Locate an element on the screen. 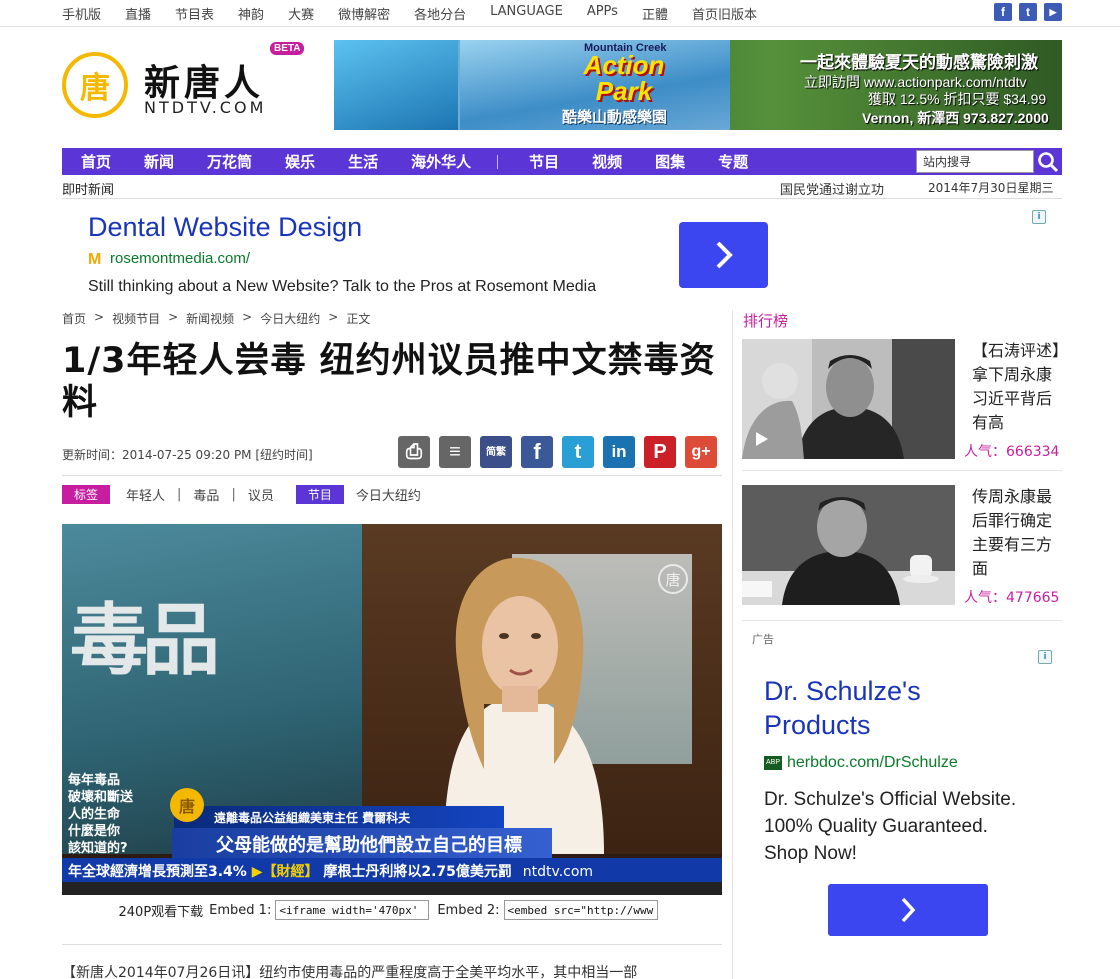 This screenshot has width=1120, height=979. tag-link: 议员 is located at coordinates (261, 494).